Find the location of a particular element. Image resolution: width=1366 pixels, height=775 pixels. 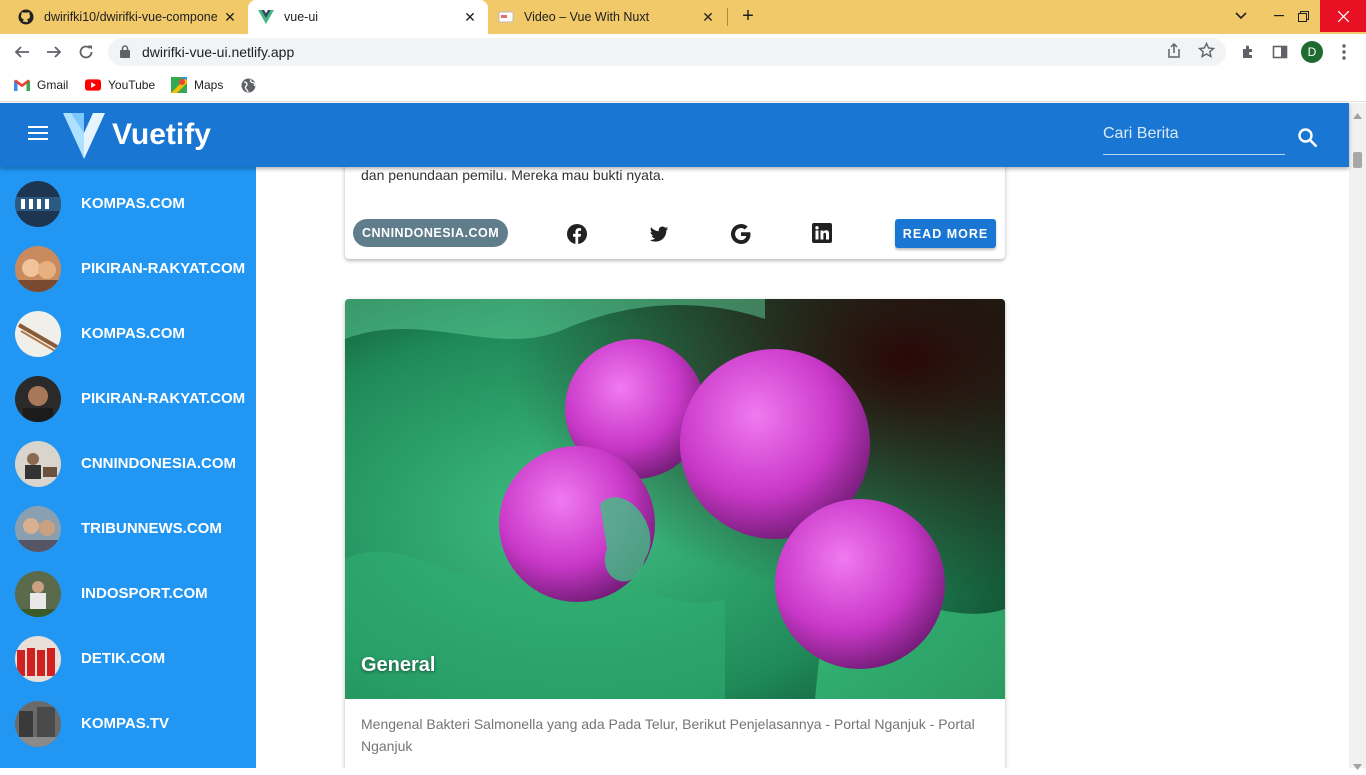

profile-avatar: D is located at coordinates (1312, 52).